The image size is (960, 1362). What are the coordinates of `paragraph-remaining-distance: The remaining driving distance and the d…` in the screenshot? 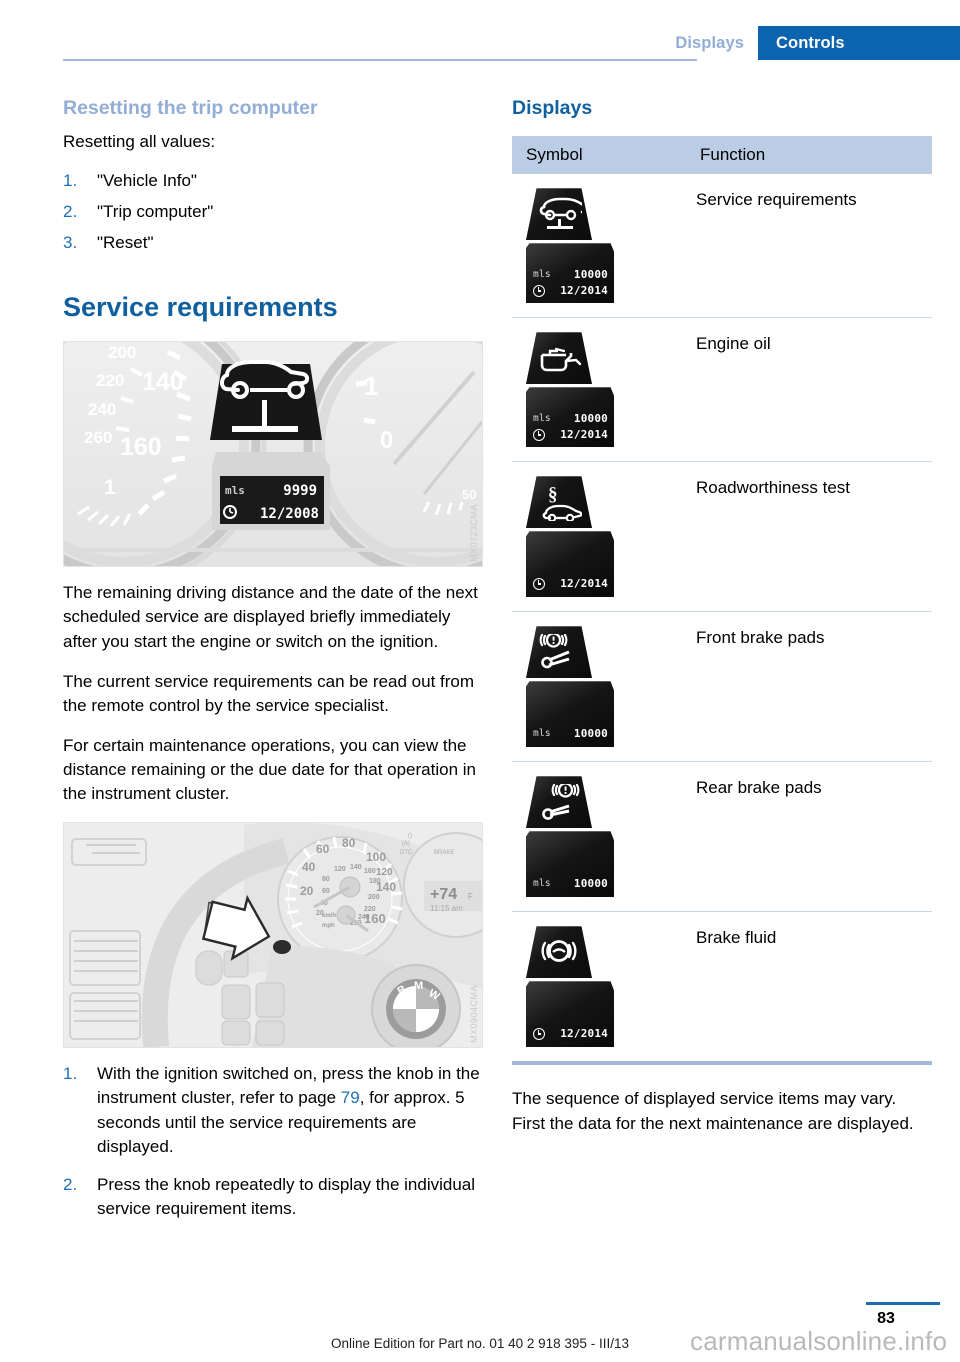 It's located at (270, 617).